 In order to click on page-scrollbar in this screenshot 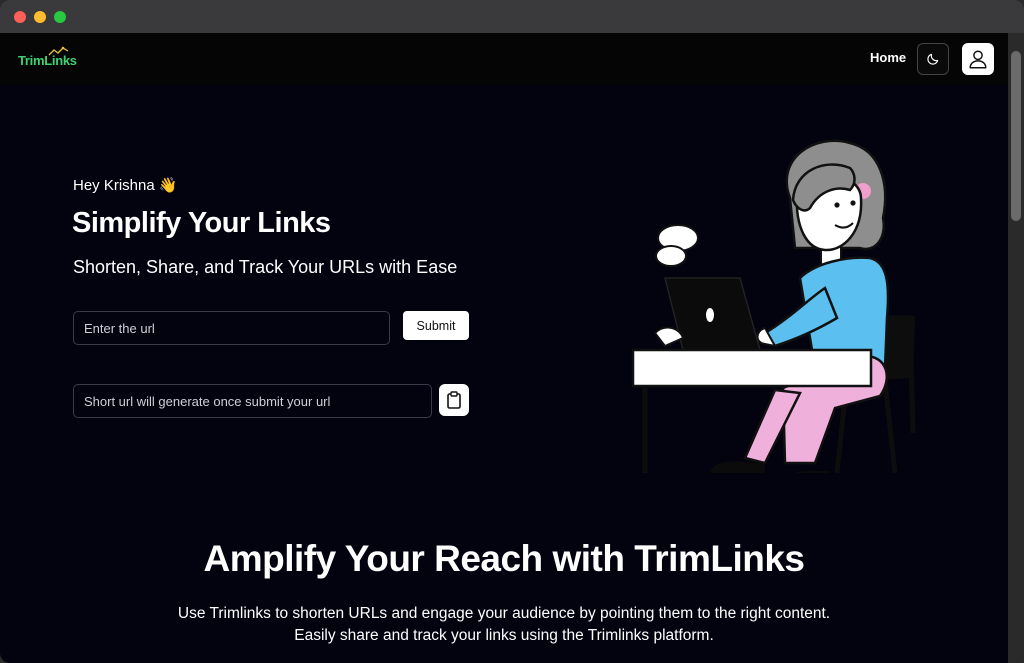, I will do `click(1016, 348)`.